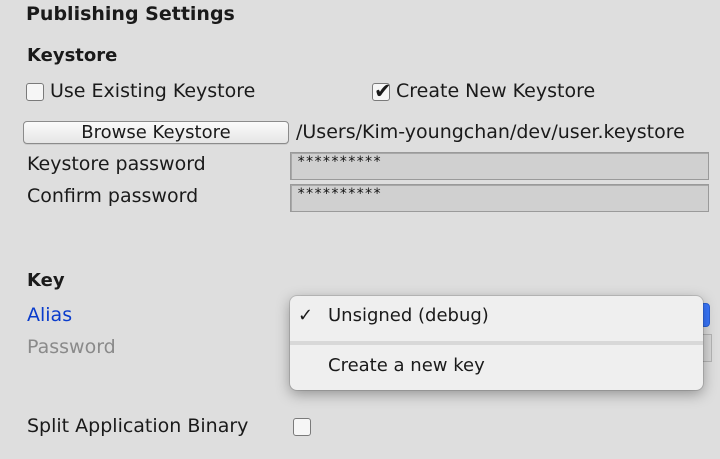  I want to click on alias-label: Alias, so click(50, 315).